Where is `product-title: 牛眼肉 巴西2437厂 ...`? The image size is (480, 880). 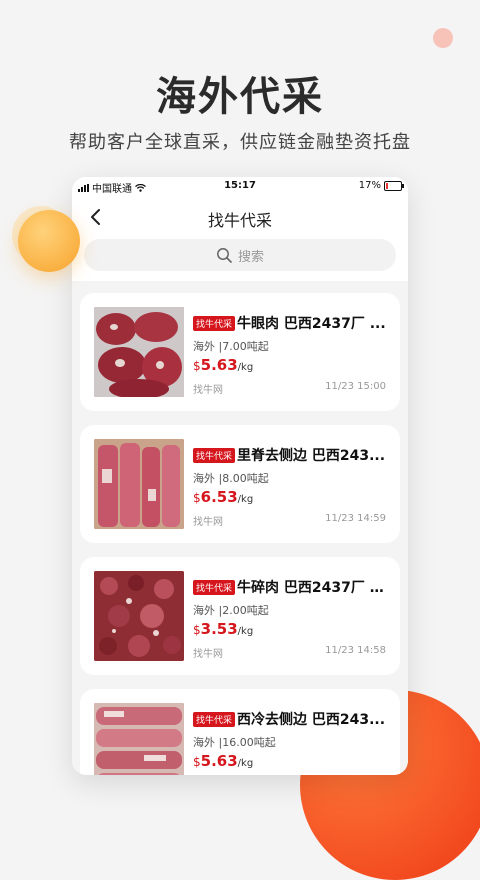
product-title: 牛眼肉 巴西2437厂 ... is located at coordinates (311, 324).